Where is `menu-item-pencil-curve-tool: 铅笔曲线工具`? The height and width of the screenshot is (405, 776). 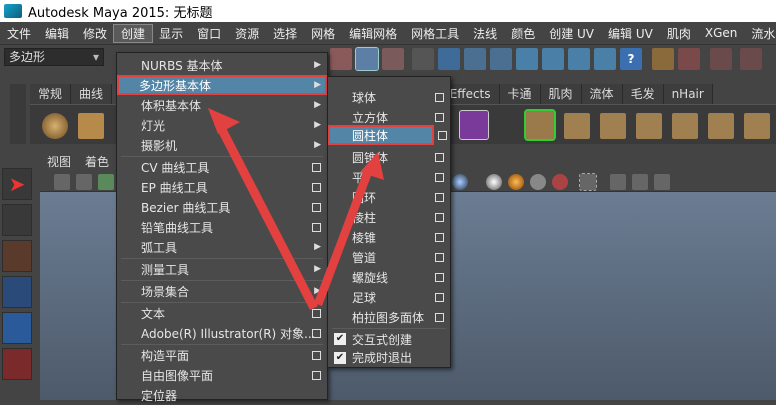
menu-item-pencil-curve-tool: 铅笔曲线工具 is located at coordinates (222, 227).